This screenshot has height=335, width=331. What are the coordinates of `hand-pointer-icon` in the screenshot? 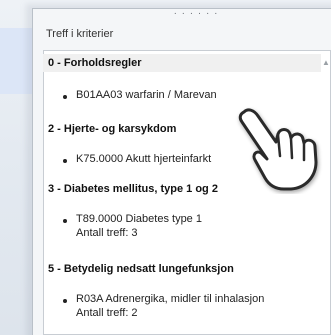 It's located at (278, 149).